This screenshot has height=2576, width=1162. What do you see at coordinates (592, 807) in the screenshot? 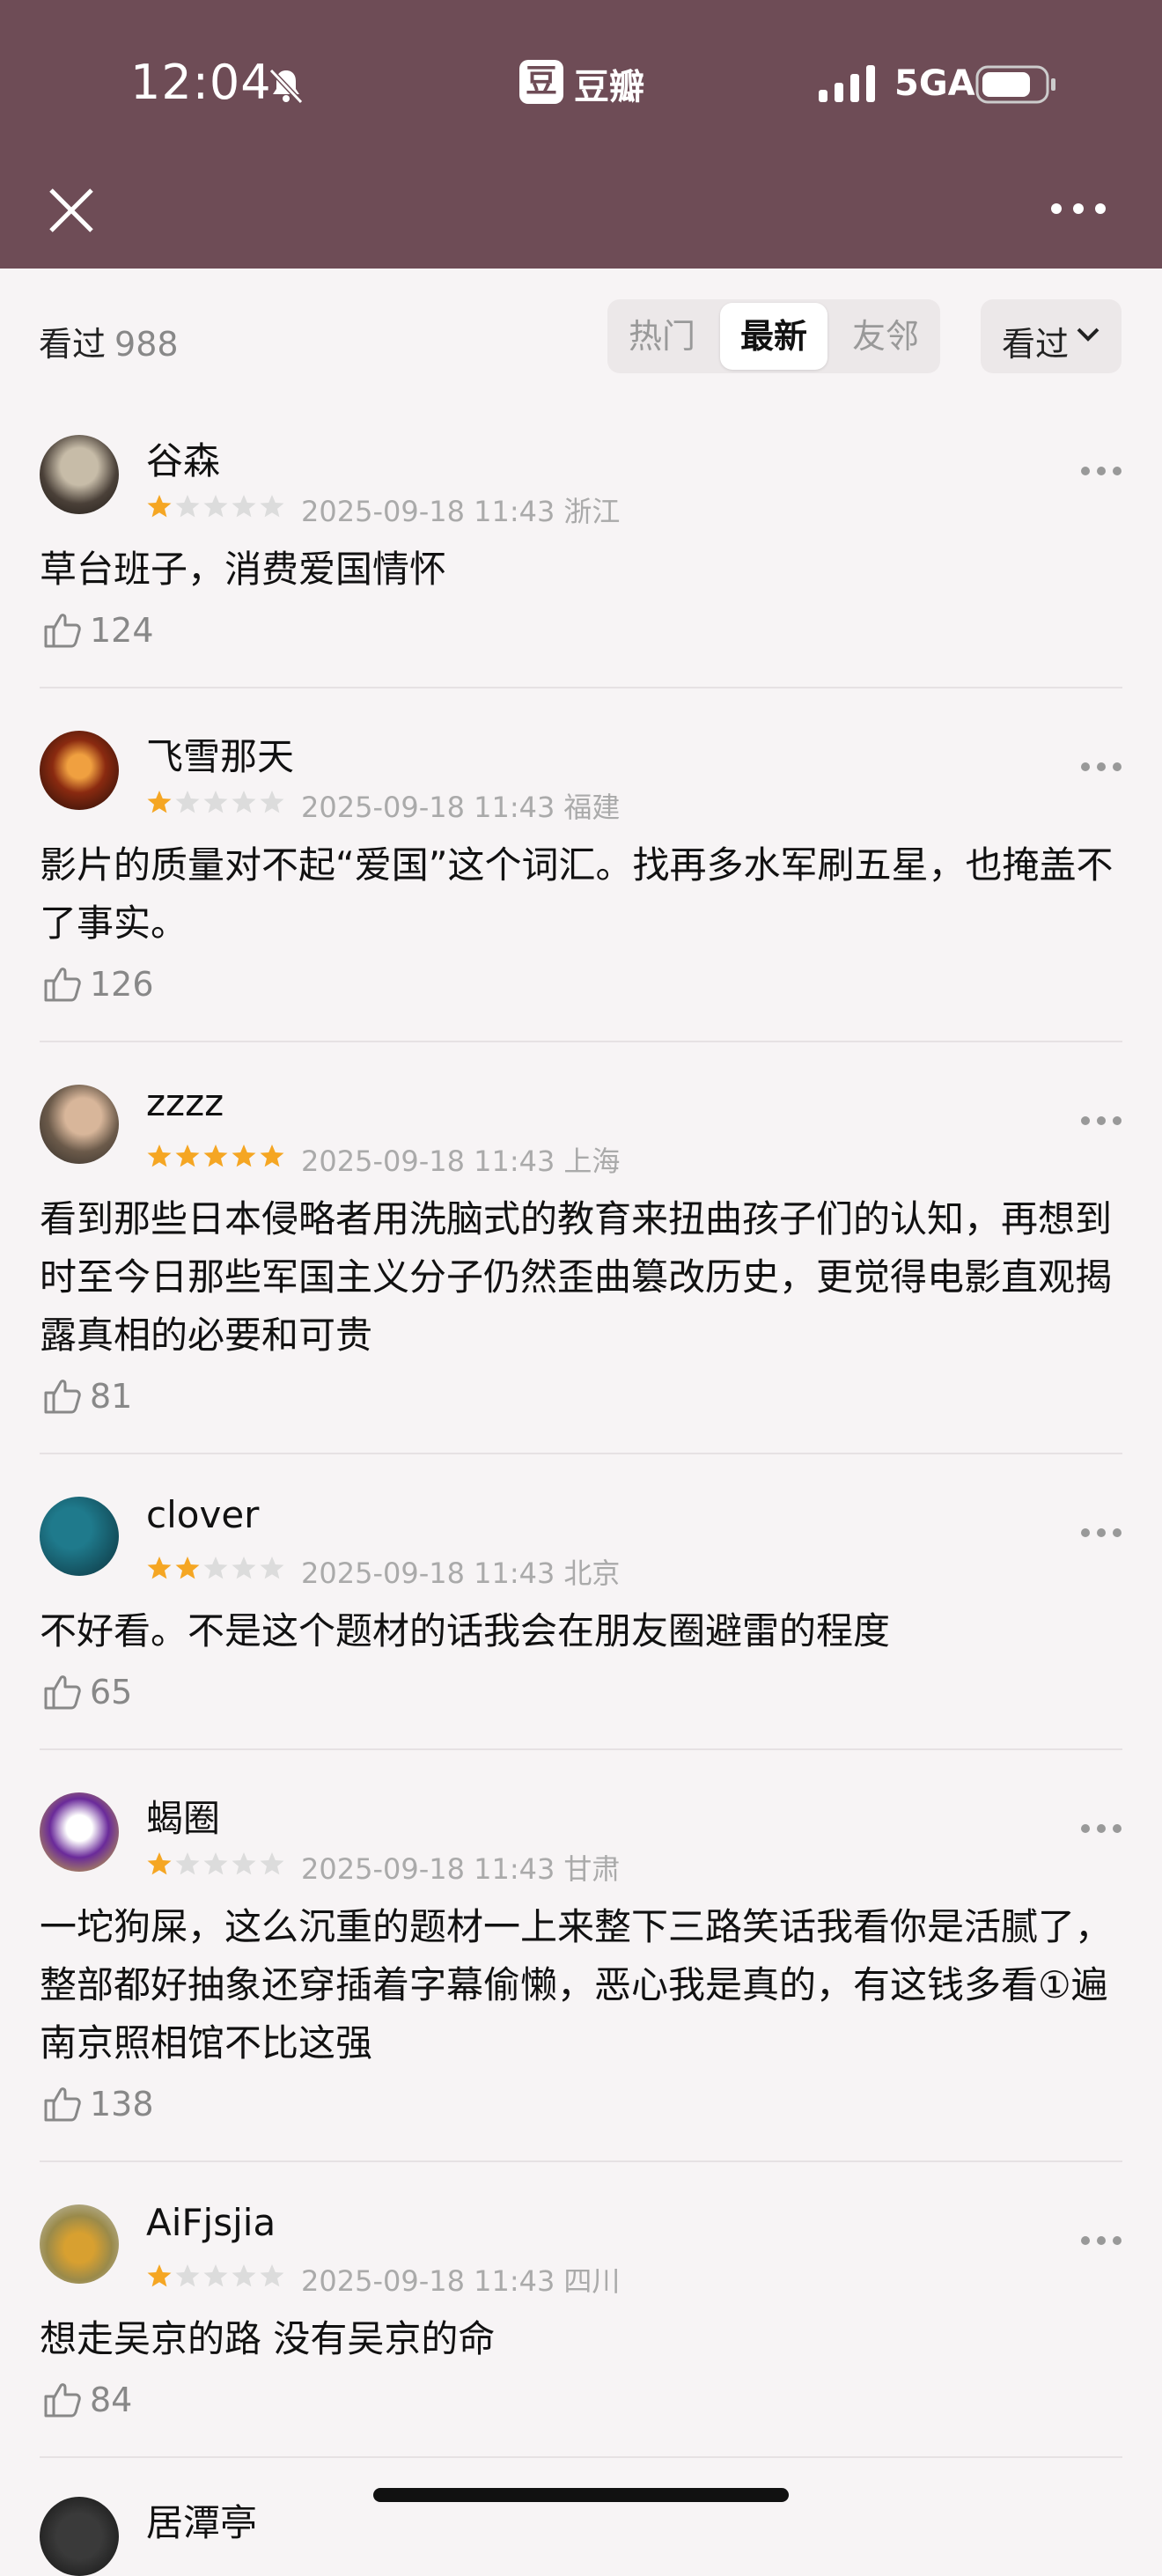
I see `review-location: 福建` at bounding box center [592, 807].